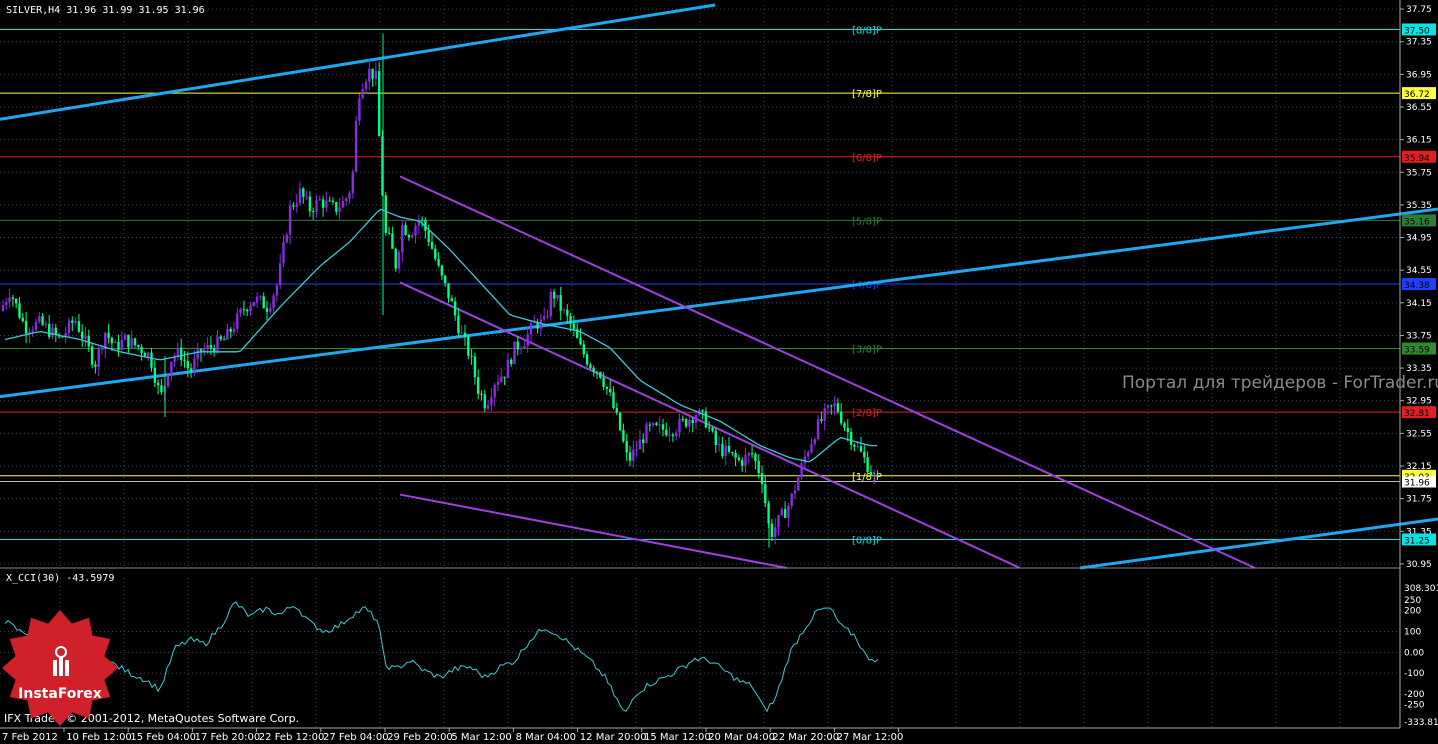  Describe the element at coordinates (1417, 541) in the screenshot. I see `level-price-tag-label: 31.25` at that location.